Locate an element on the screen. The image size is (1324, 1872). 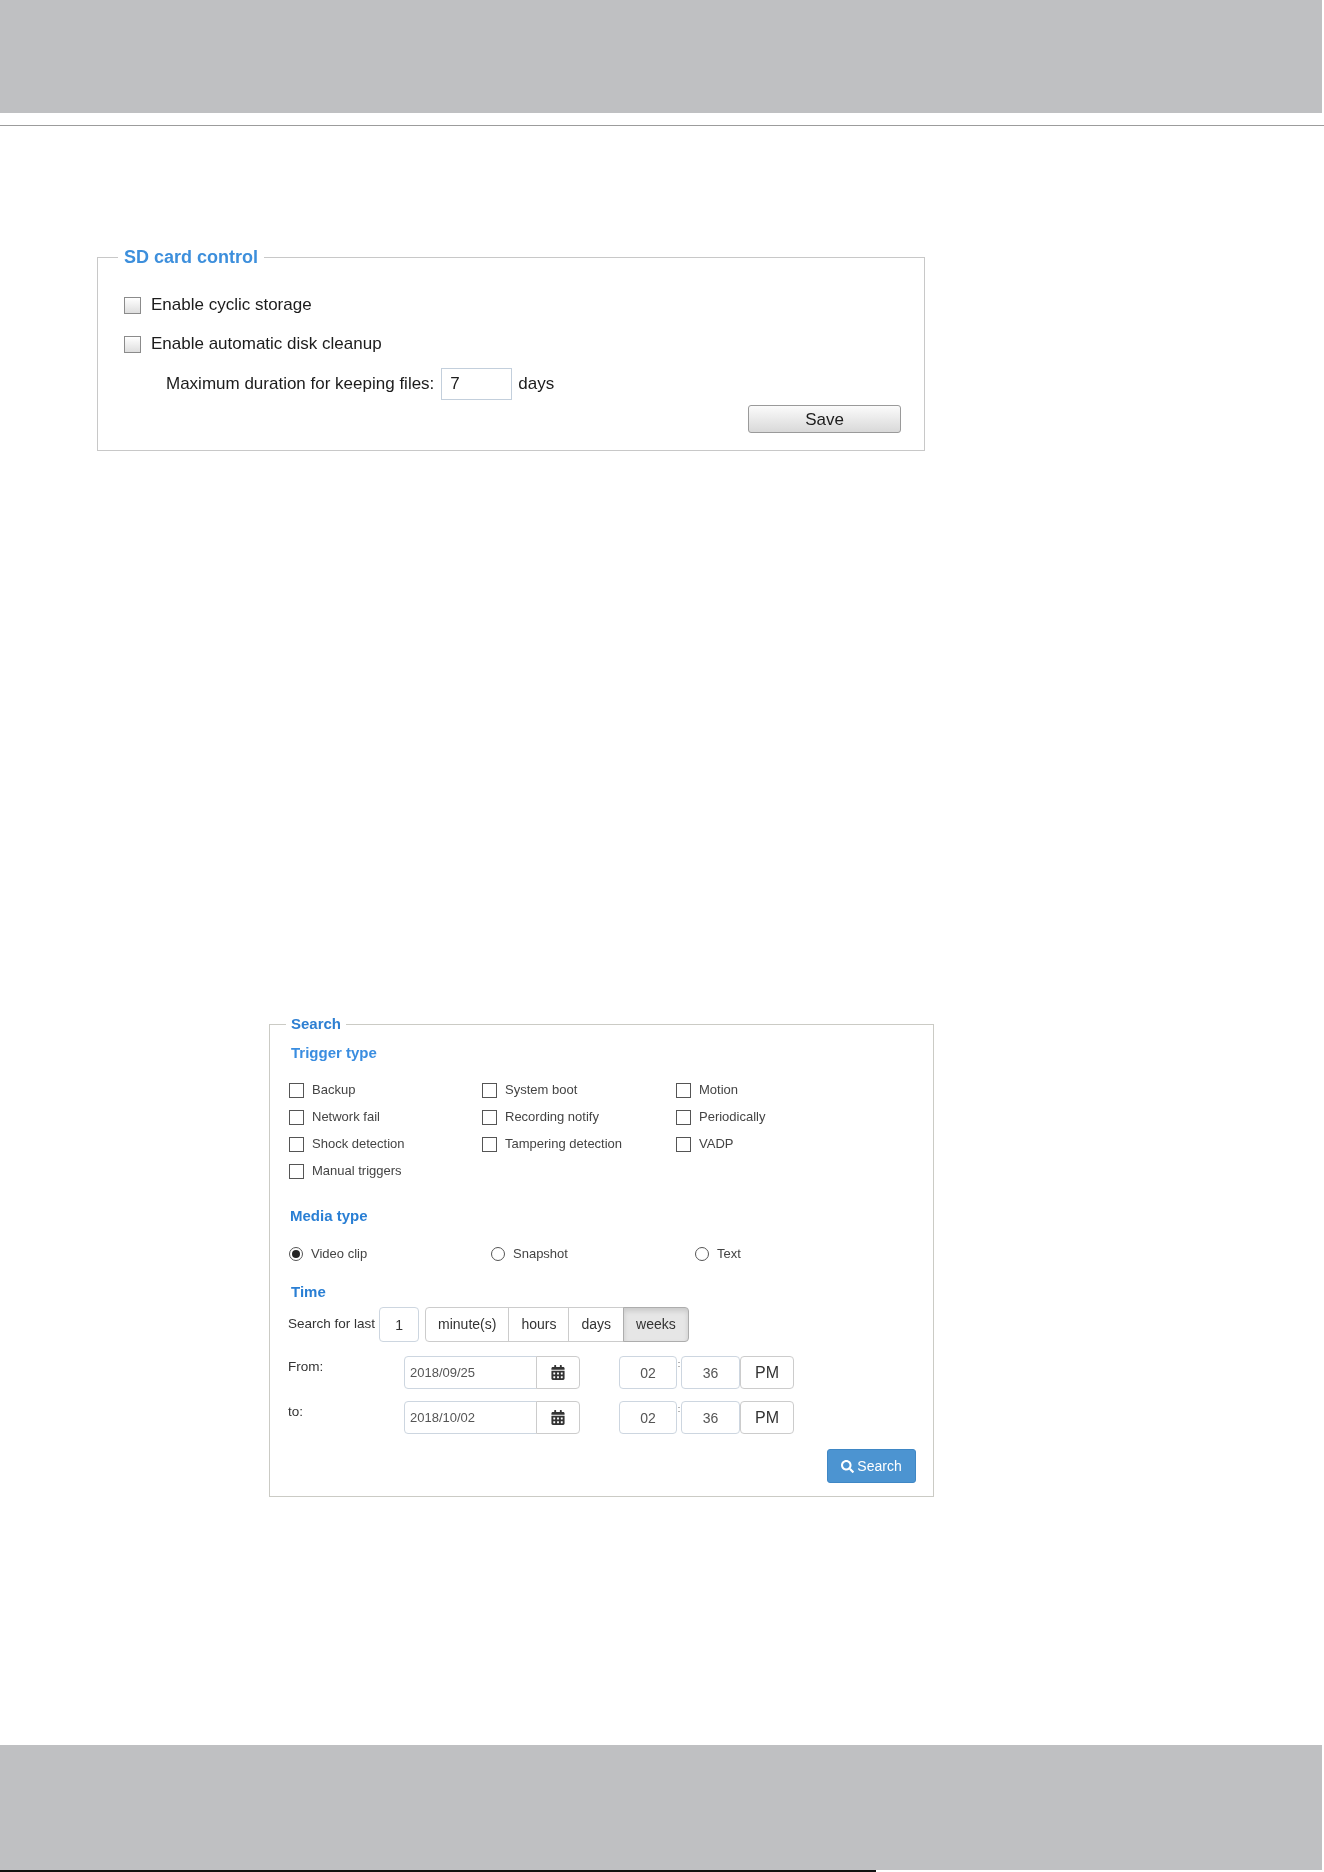
option-label: VADP is located at coordinates (716, 1144).